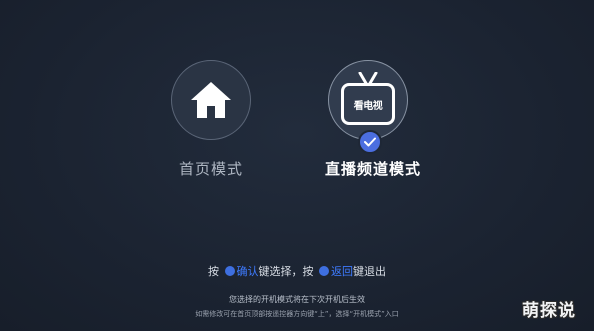 The width and height of the screenshot is (594, 331). Describe the element at coordinates (372, 169) in the screenshot. I see `live-channel-mode-label: 直播频道模式` at that location.